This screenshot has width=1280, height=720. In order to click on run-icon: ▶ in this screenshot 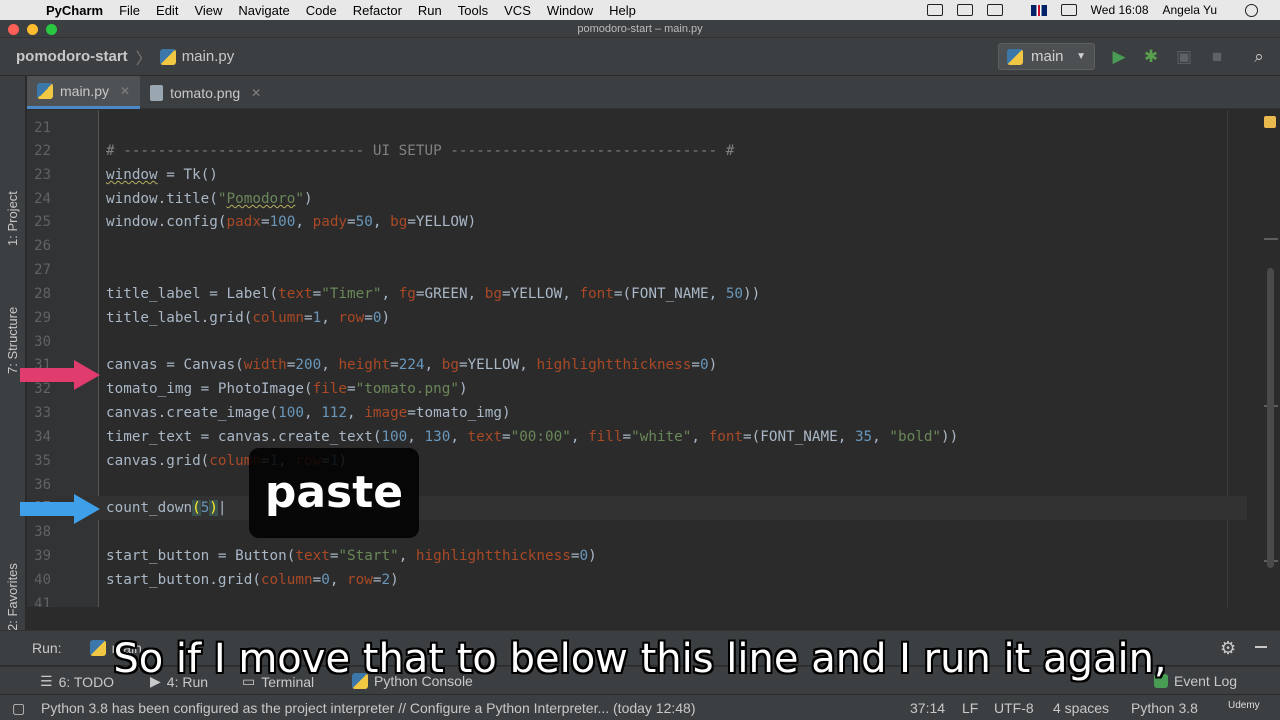, I will do `click(1119, 57)`.